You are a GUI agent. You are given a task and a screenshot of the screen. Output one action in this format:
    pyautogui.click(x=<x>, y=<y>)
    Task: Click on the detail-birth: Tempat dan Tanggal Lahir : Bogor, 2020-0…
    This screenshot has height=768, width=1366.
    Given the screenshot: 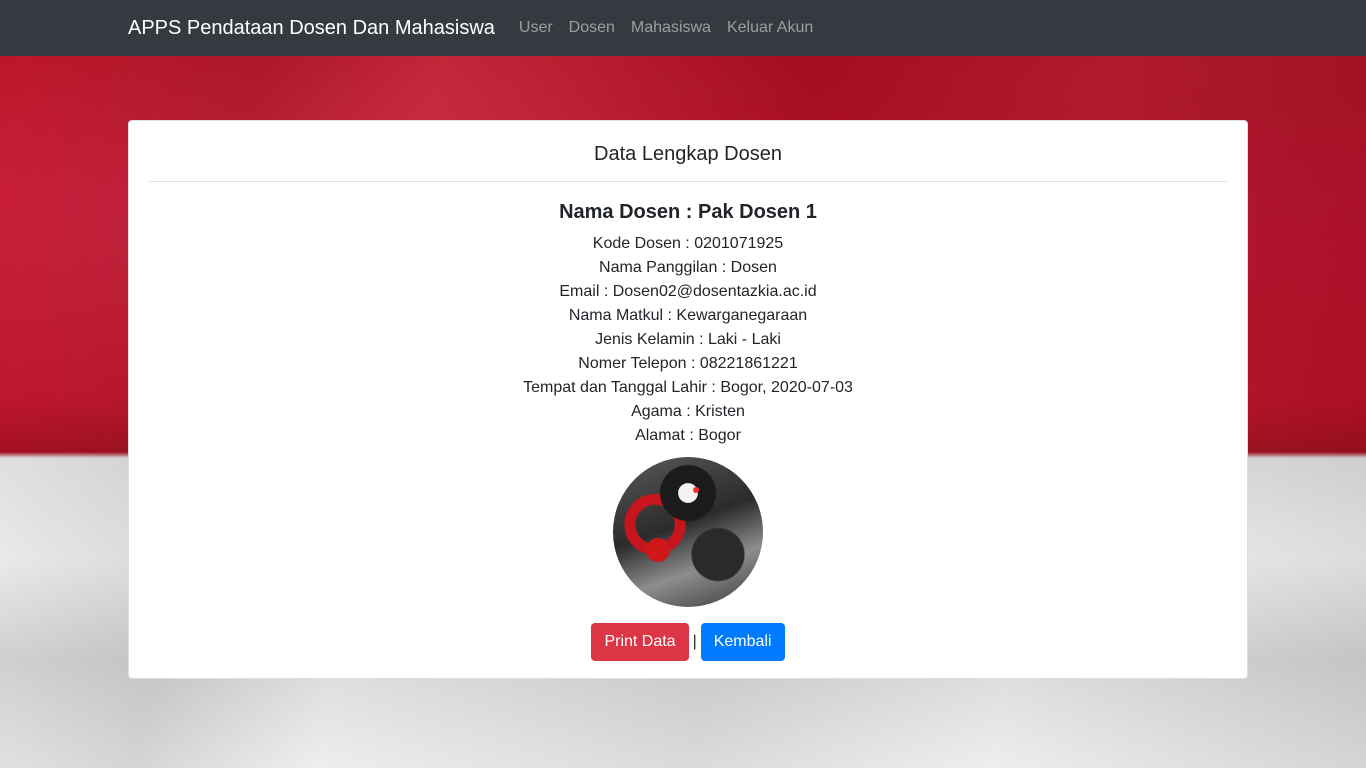 What is the action you would take?
    pyautogui.click(x=688, y=387)
    